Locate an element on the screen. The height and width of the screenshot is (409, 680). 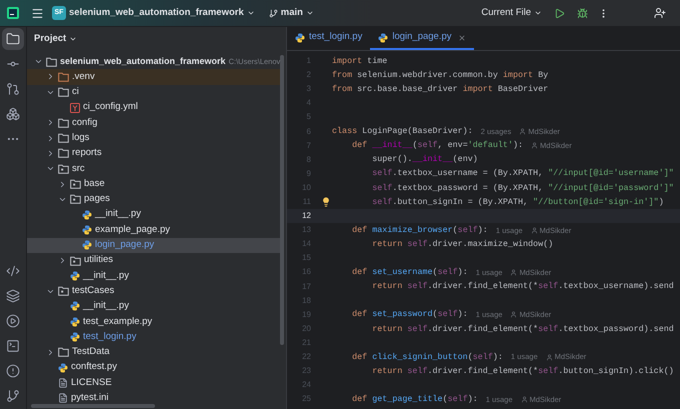
menu-icon is located at coordinates (37, 13).